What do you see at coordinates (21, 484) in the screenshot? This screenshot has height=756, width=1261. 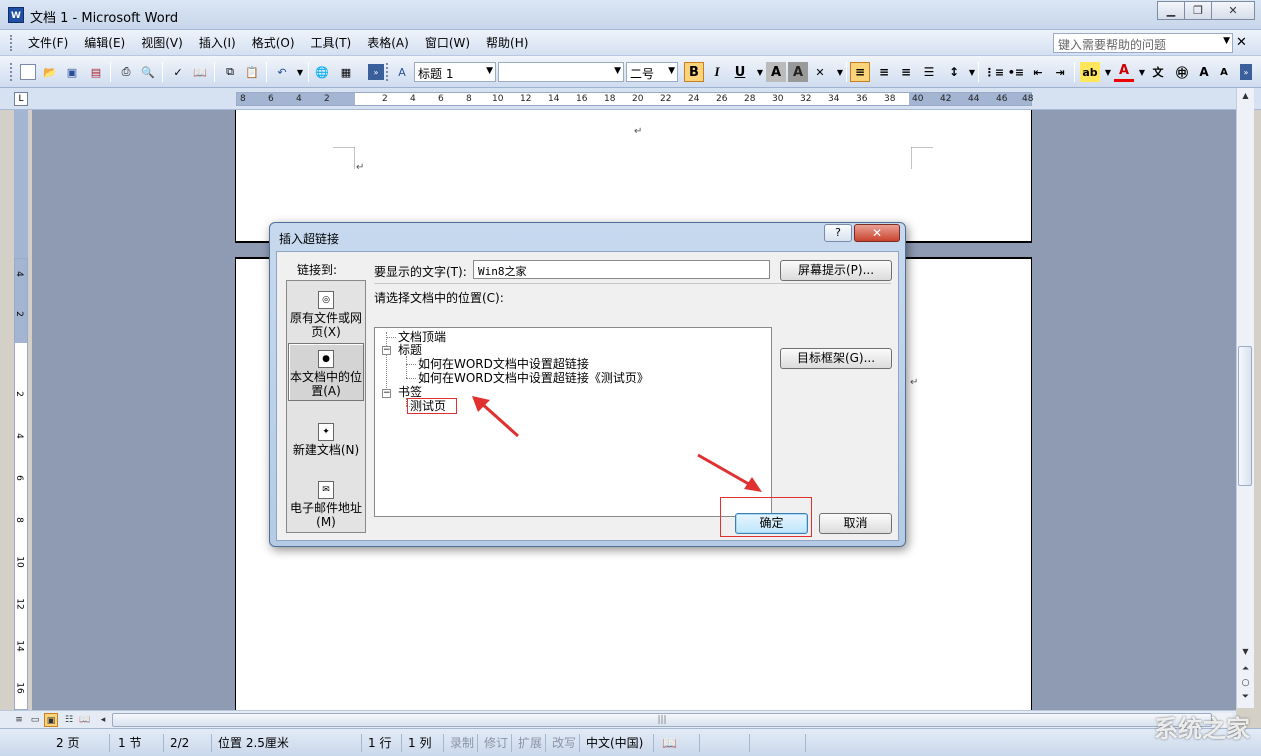 I see `vertical-ruler: 4 2 2 4 6 8 10 12 14 16` at bounding box center [21, 484].